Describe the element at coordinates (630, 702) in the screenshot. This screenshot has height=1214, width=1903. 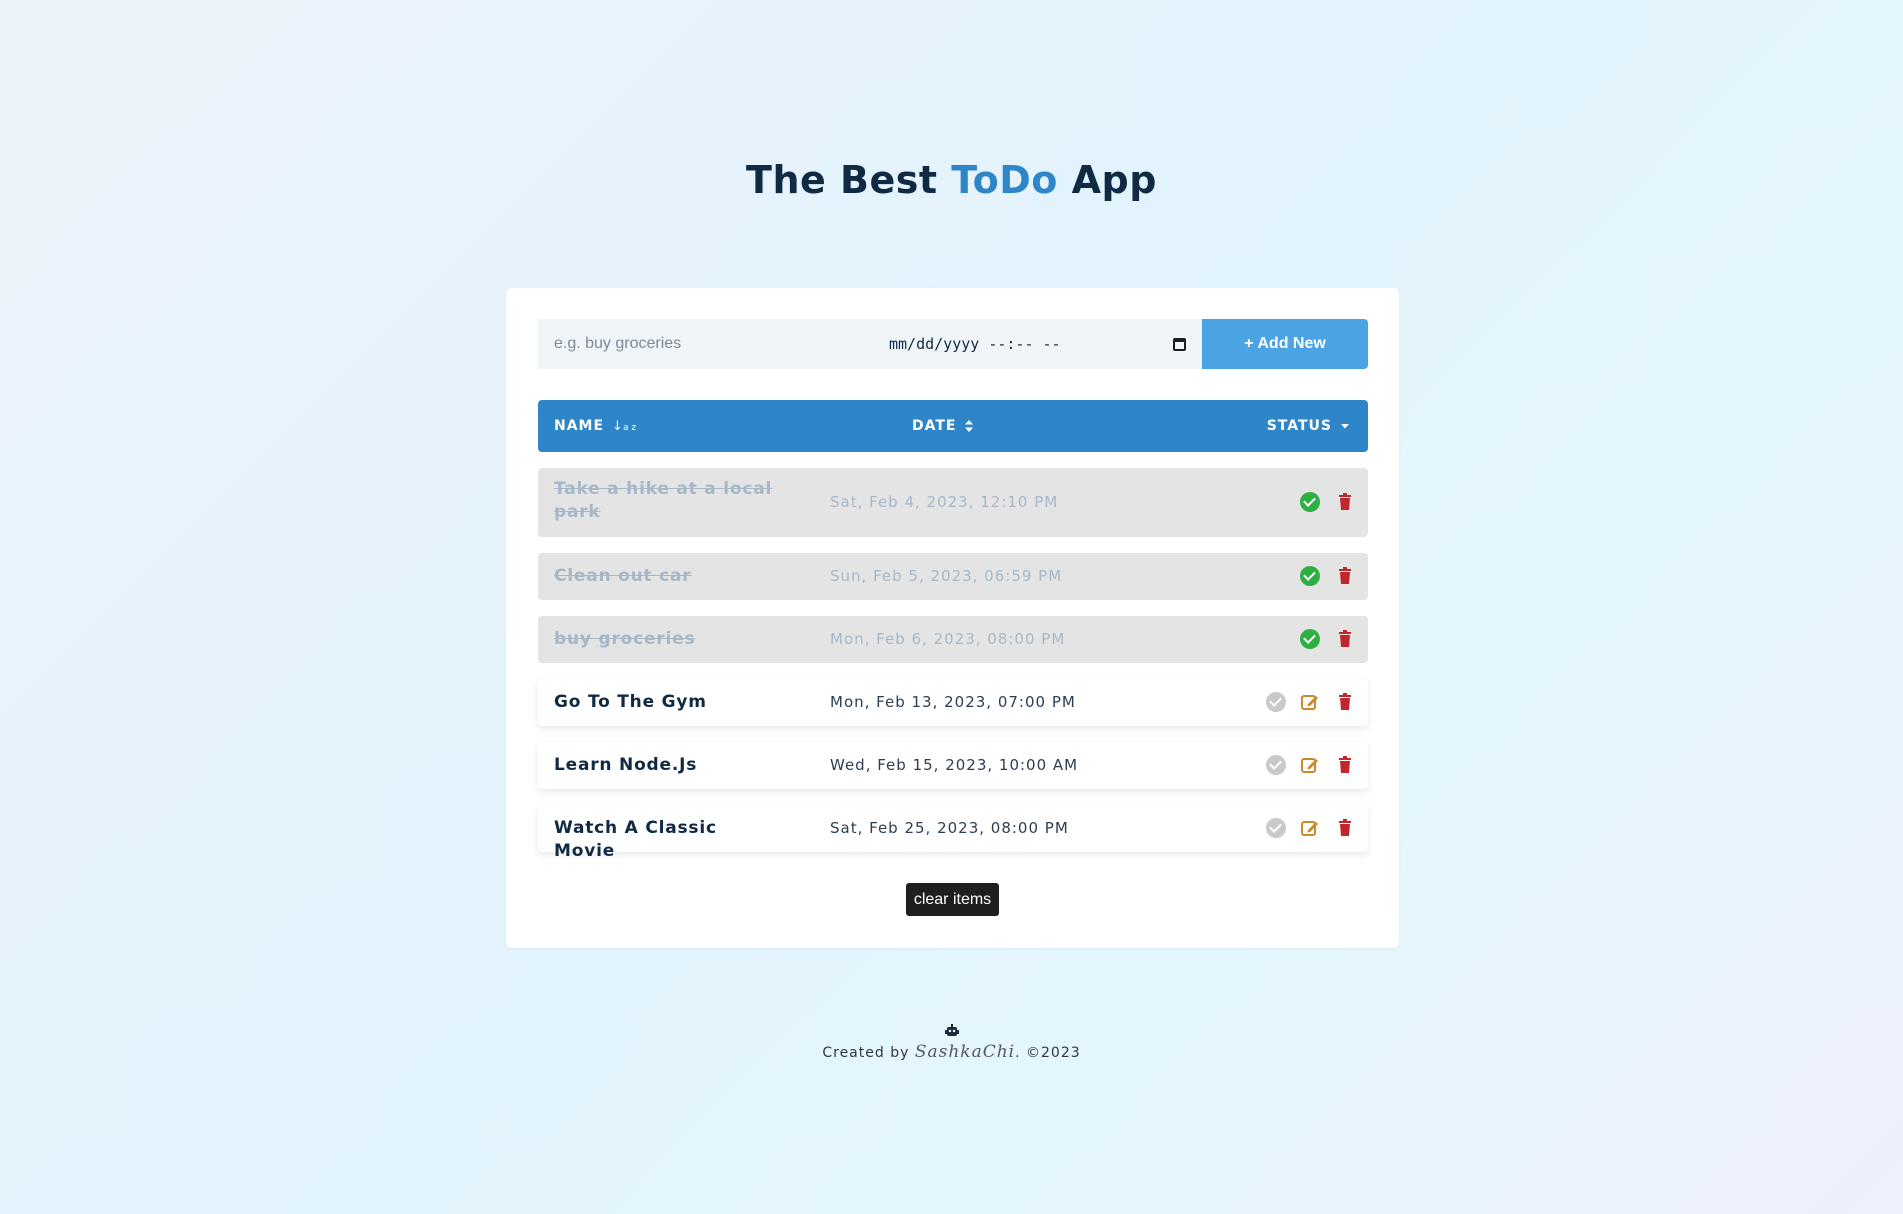
I see `todo-name: Go To The Gym` at that location.